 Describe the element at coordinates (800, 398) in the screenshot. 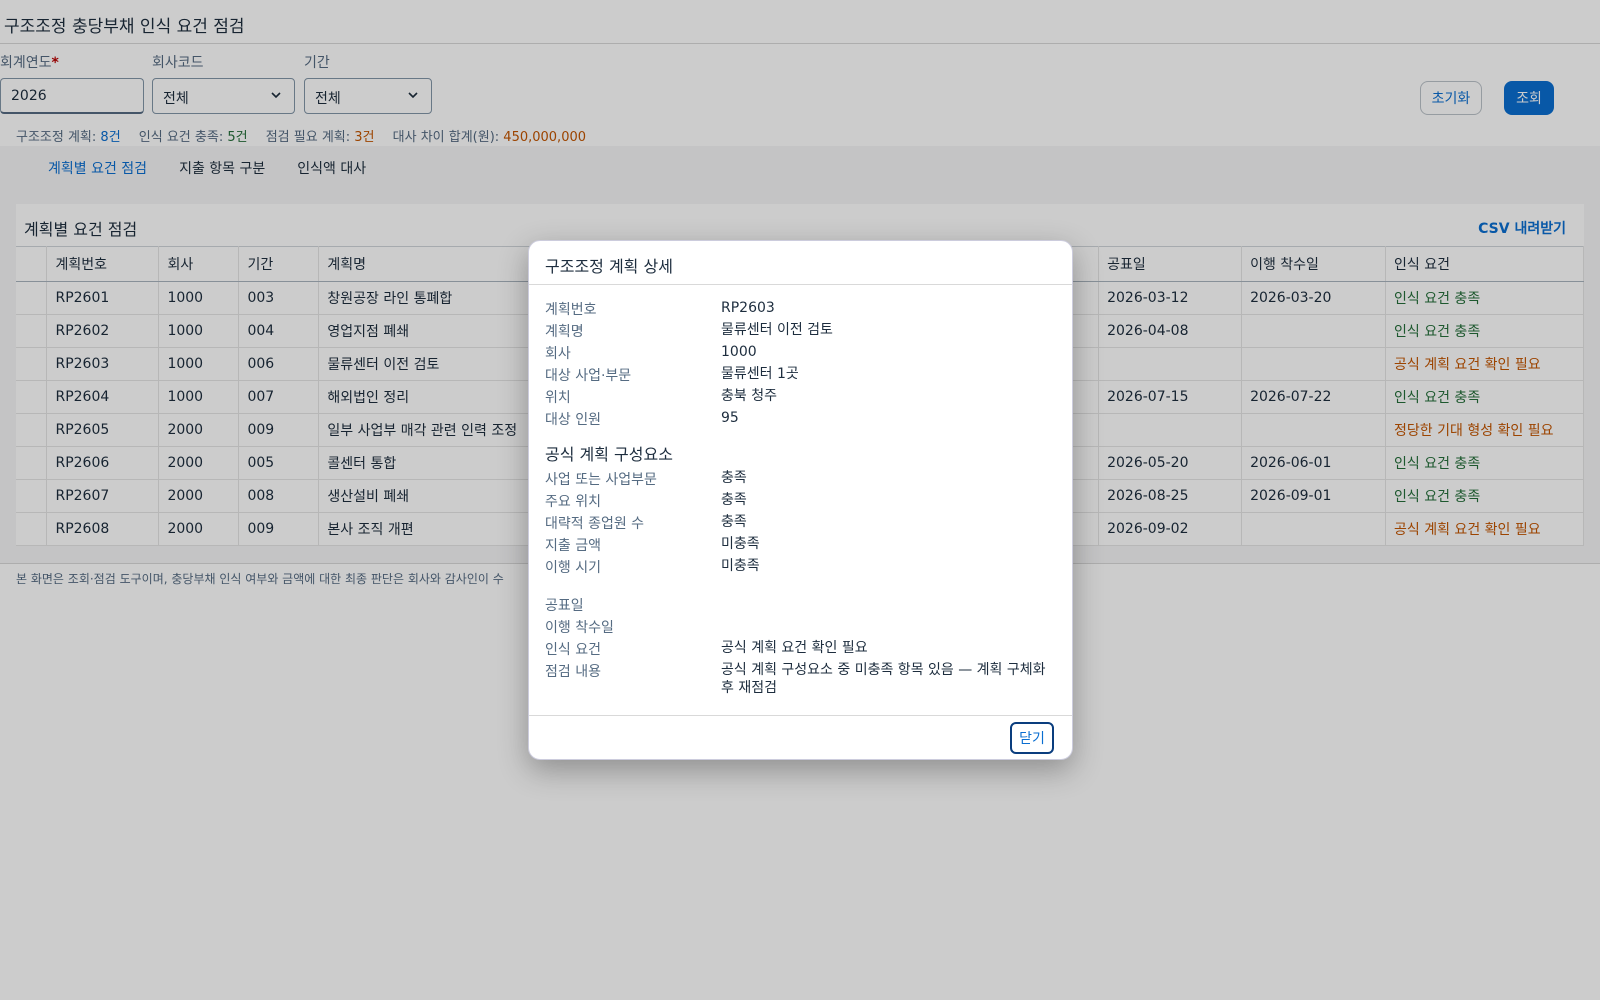

I see `detail-row: 위치 충북 청주` at that location.